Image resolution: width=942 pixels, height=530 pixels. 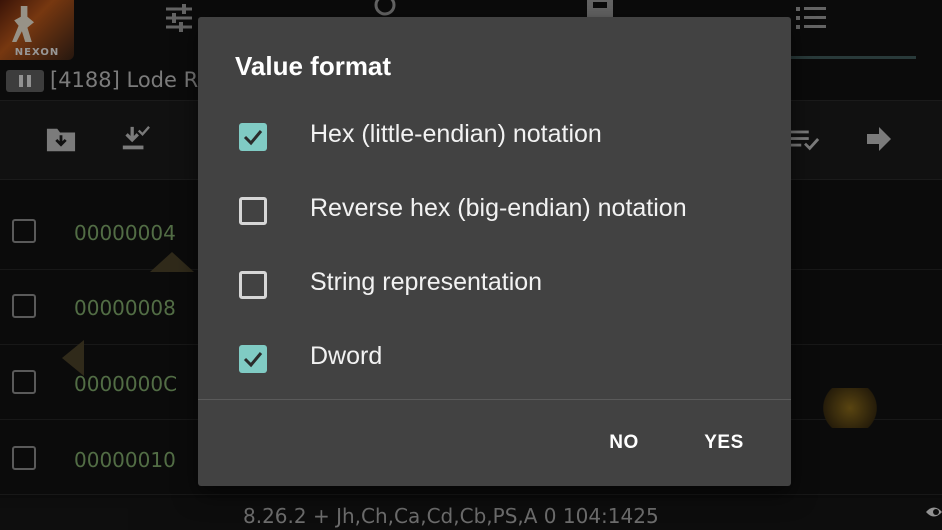 I want to click on option-label: Dword, so click(x=346, y=356).